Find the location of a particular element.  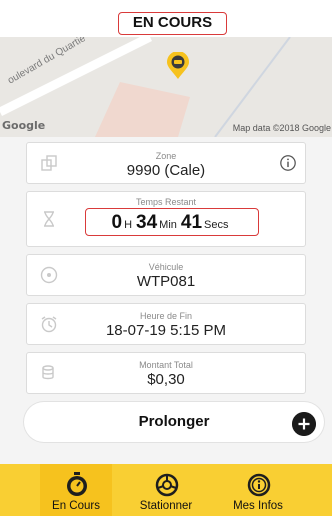

google-logo: Google is located at coordinates (24, 125).